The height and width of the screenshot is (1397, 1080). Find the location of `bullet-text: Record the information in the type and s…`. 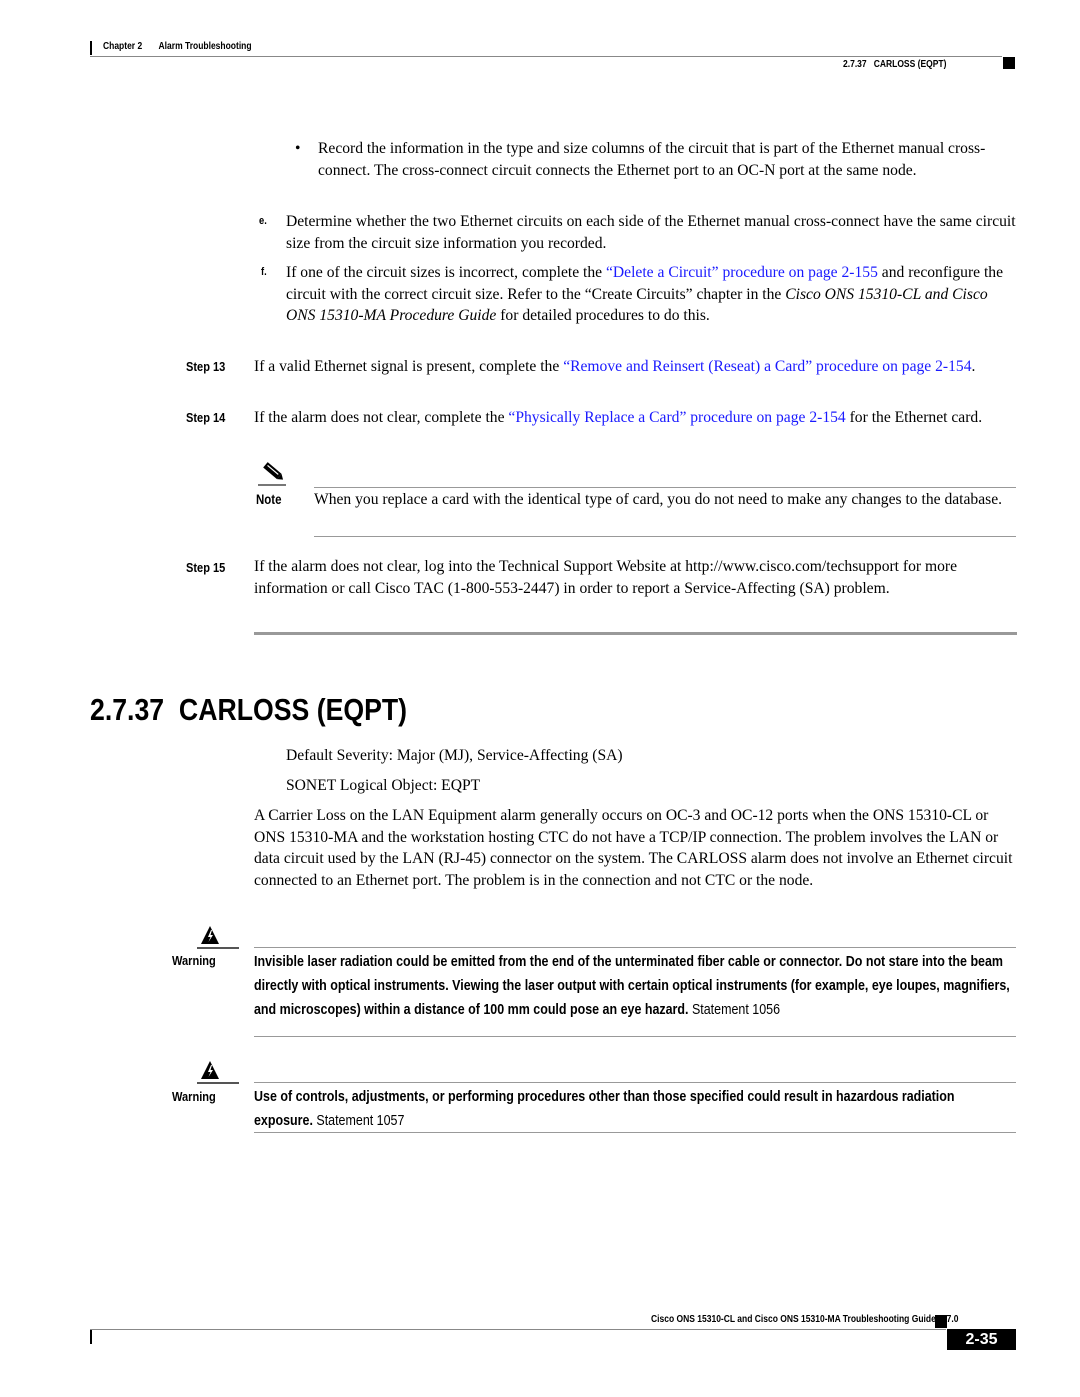

bullet-text: Record the information in the type and s… is located at coordinates (652, 159).